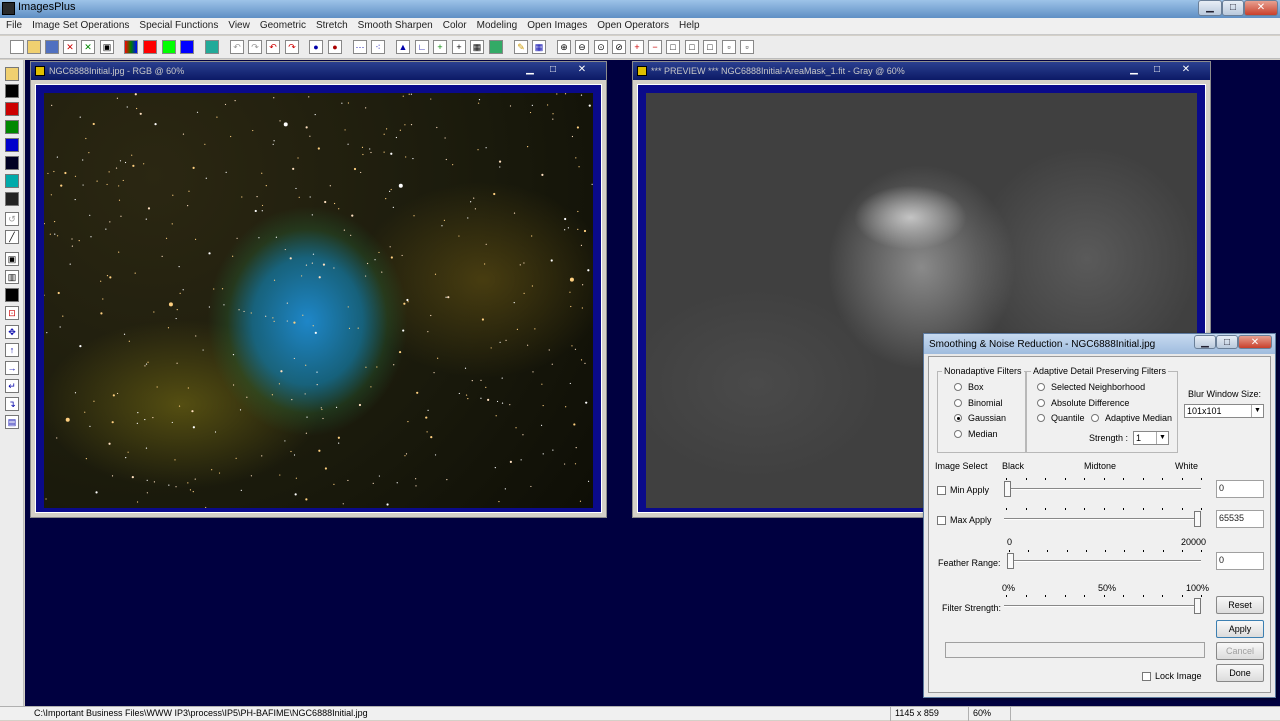 The width and height of the screenshot is (1280, 721). I want to click on save-icon, so click(52, 47).